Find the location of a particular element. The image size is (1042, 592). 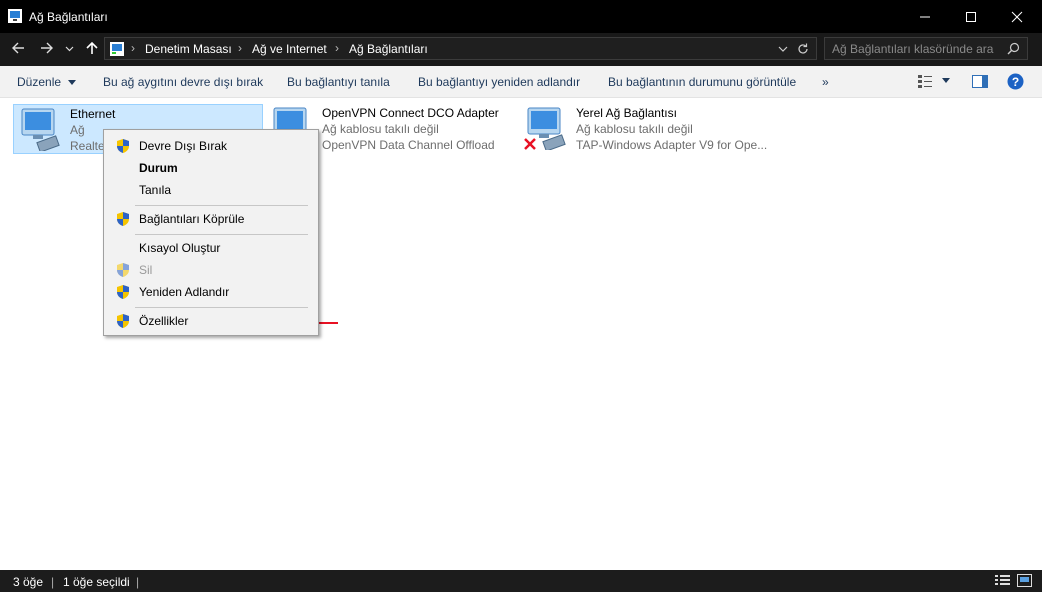

menu-item-label: Durum is located at coordinates (158, 168).